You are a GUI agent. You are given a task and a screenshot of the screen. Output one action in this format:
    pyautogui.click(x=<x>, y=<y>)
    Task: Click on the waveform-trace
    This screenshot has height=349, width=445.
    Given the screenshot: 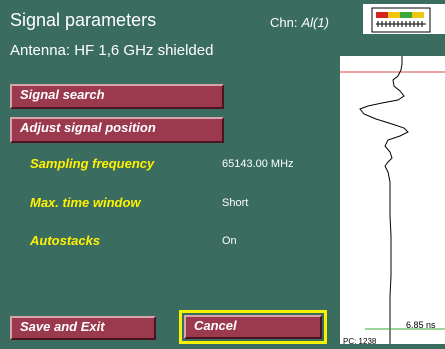 What is the action you would take?
    pyautogui.click(x=384, y=200)
    